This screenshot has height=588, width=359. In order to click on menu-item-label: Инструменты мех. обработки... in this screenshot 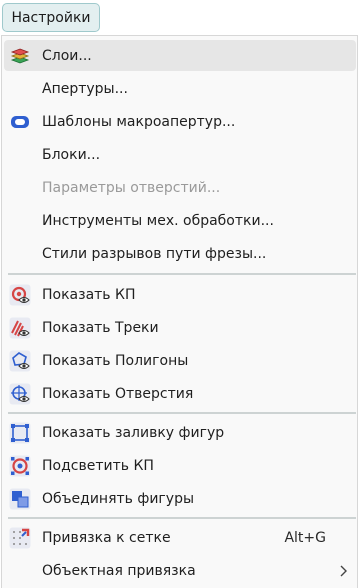, I will do `click(158, 221)`.